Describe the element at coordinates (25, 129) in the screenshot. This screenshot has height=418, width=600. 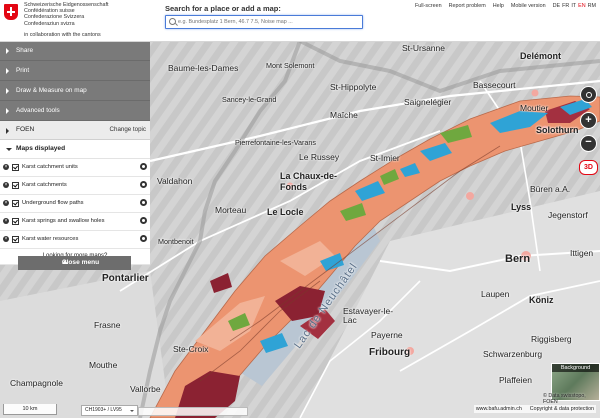
I see `topic-name: FOEN` at that location.